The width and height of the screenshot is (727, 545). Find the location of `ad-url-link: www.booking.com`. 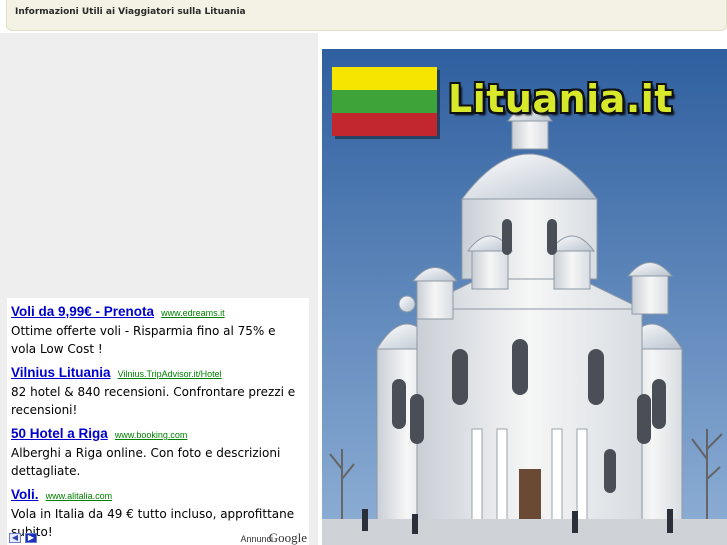

ad-url-link: www.booking.com is located at coordinates (151, 435).